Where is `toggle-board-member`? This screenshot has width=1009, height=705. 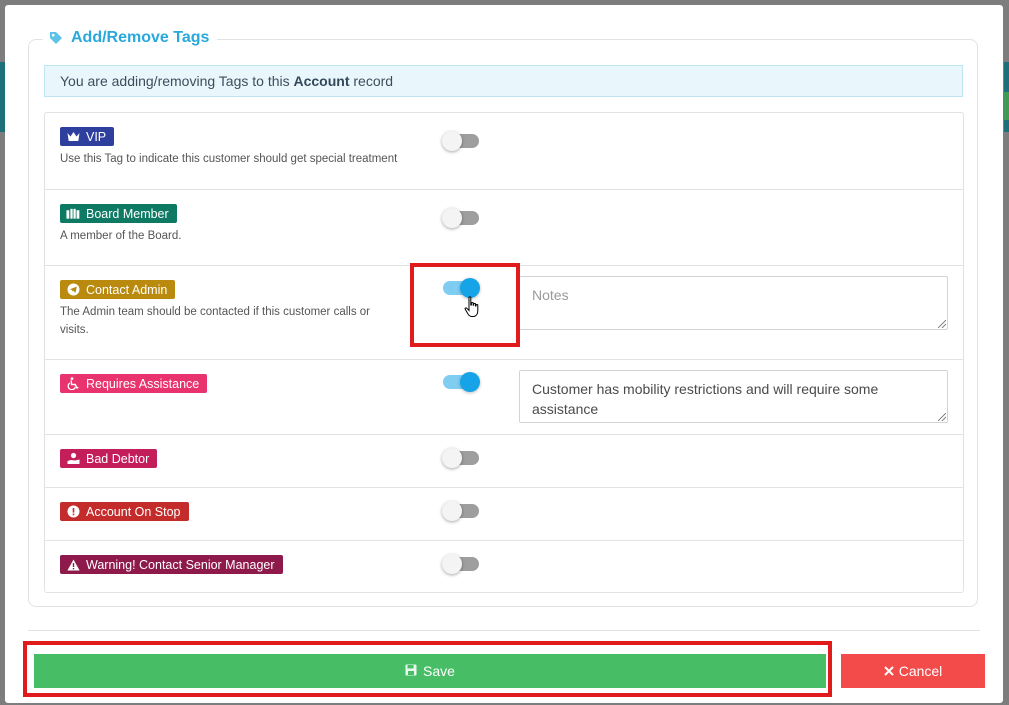 toggle-board-member is located at coordinates (460, 218).